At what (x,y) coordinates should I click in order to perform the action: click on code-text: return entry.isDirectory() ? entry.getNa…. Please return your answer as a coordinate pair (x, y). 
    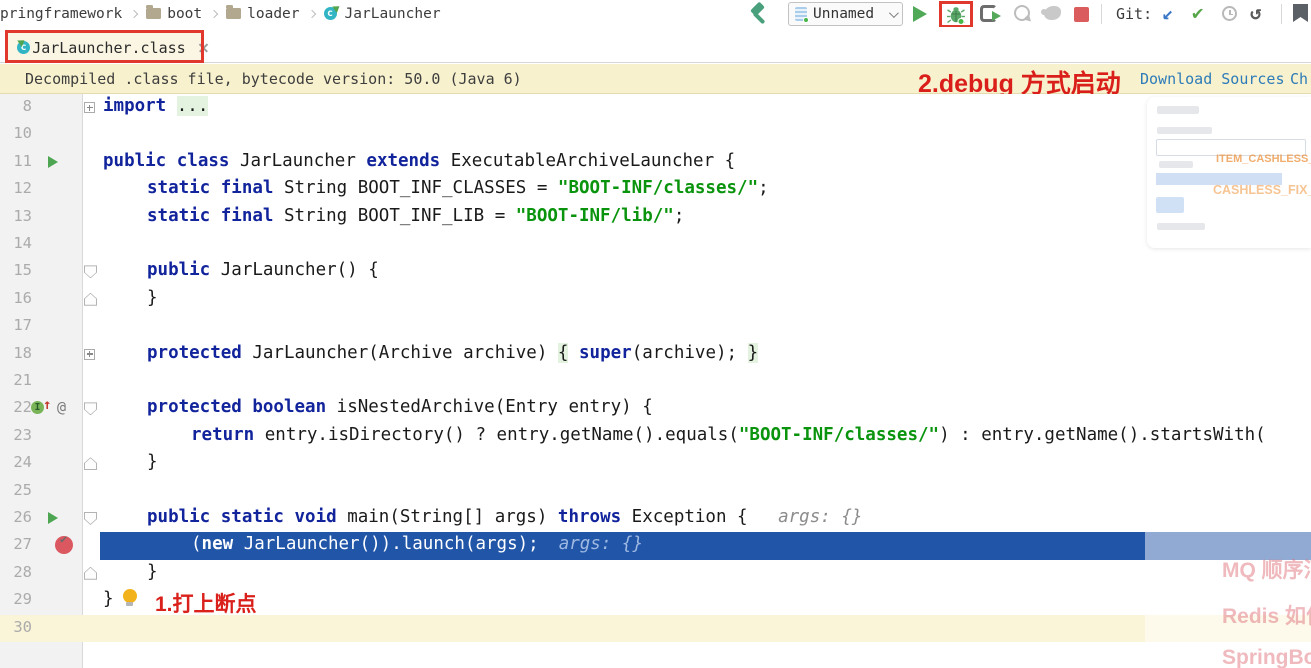
    Looking at the image, I should click on (728, 435).